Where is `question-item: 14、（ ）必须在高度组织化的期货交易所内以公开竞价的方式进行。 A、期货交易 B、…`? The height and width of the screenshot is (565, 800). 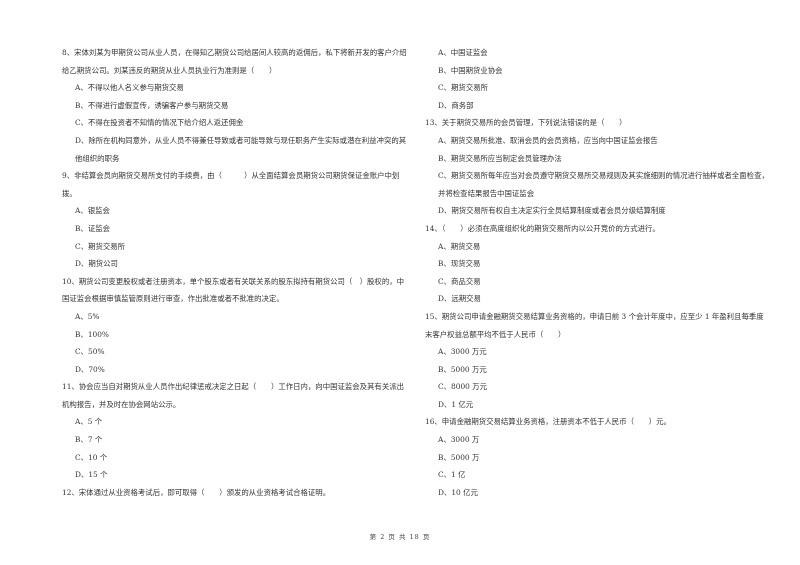 question-item: 14、（ ）必须在高度组织化的期货交易所内以公开竞价的方式进行。 A、期货交易 B、… is located at coordinates (597, 264).